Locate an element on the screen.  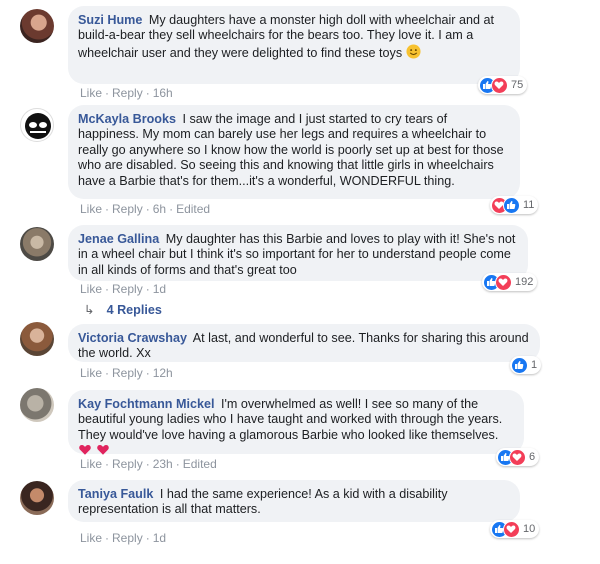
reply-arrow-icon: ↳ is located at coordinates (89, 310).